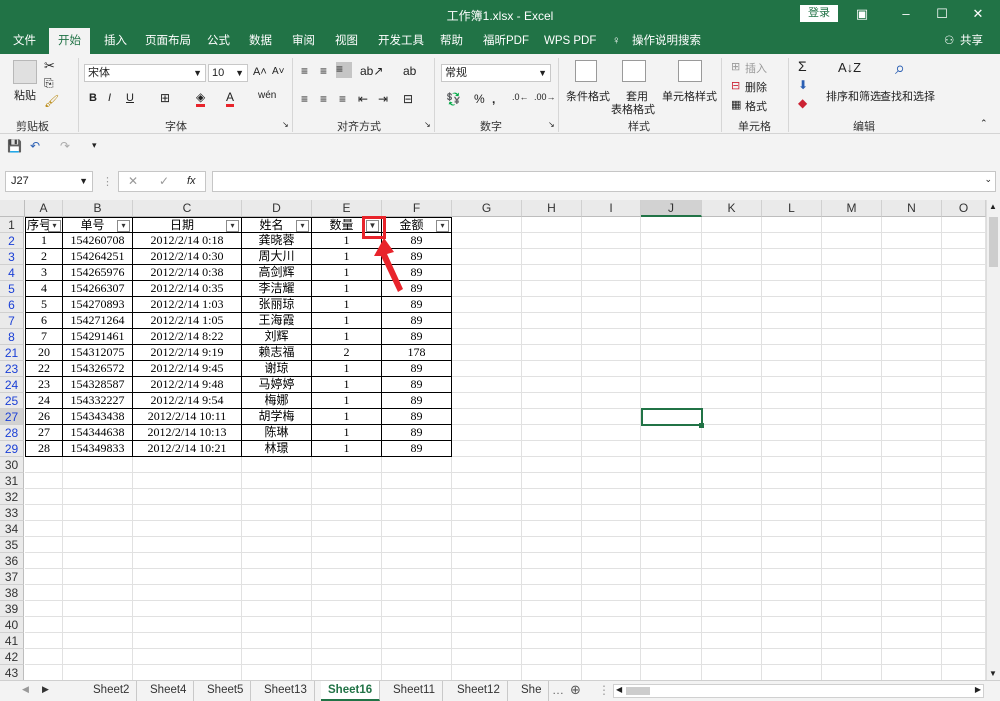 The width and height of the screenshot is (1000, 701). What do you see at coordinates (803, 85) in the screenshot?
I see `fill-icon: ⬇` at bounding box center [803, 85].